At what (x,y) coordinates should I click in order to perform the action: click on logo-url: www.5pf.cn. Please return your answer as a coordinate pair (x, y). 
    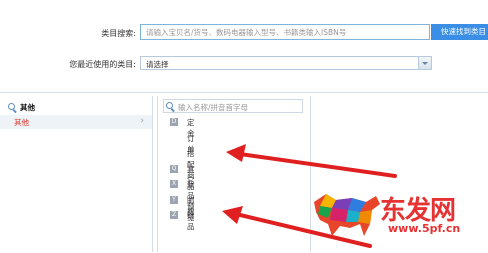
    Looking at the image, I should click on (424, 228).